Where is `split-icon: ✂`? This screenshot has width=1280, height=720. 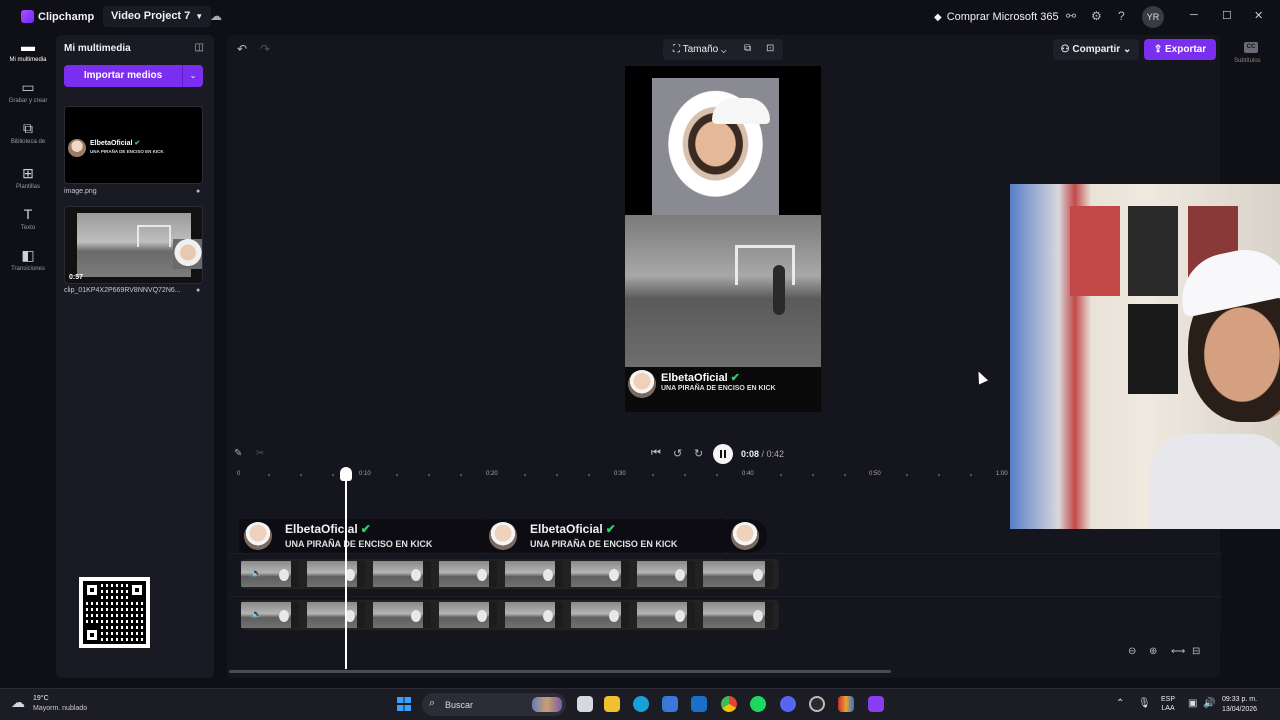 split-icon: ✂ is located at coordinates (260, 453).